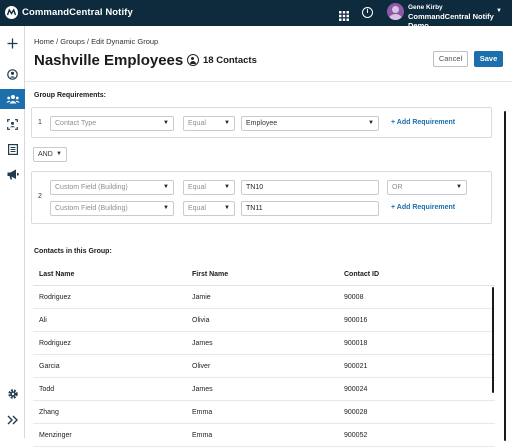 This screenshot has width=512, height=447. I want to click on contacts-in-group-label: Contacts in this Group:, so click(73, 251).